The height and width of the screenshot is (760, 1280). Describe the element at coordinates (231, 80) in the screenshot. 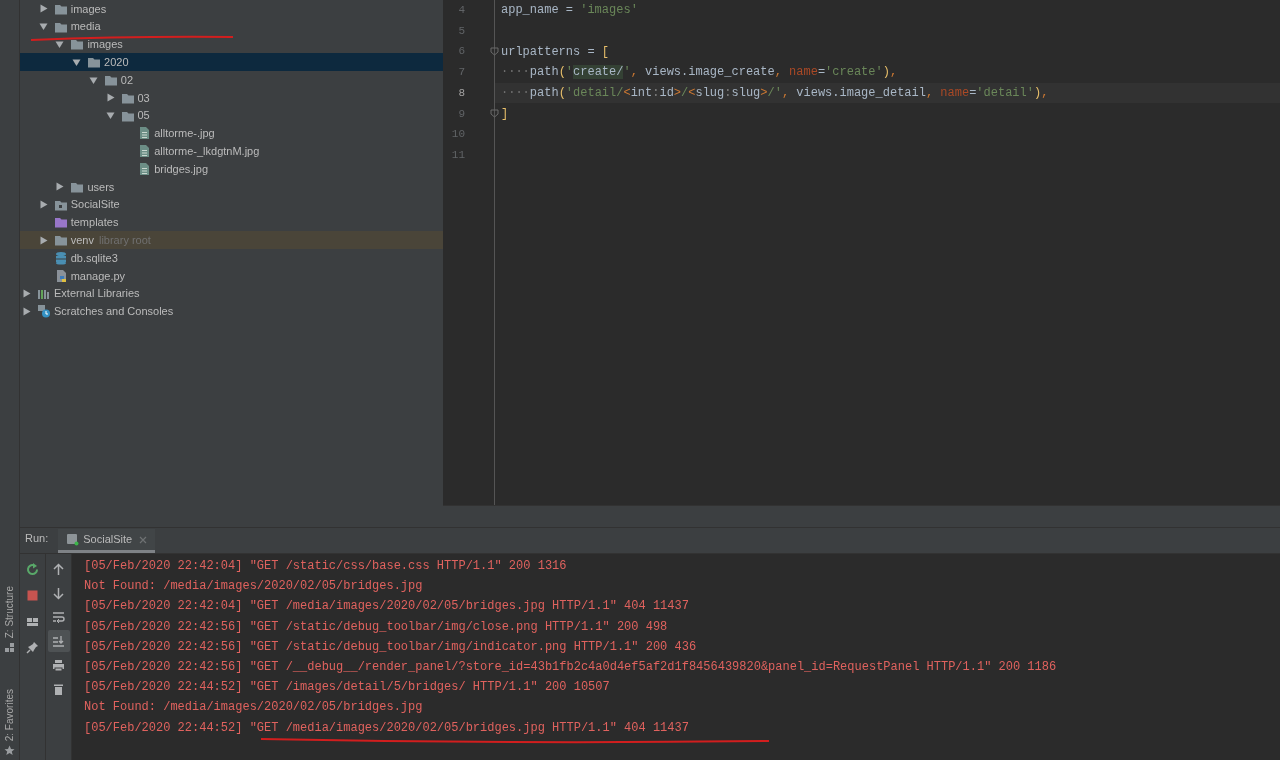

I see `tree-item: 02` at that location.